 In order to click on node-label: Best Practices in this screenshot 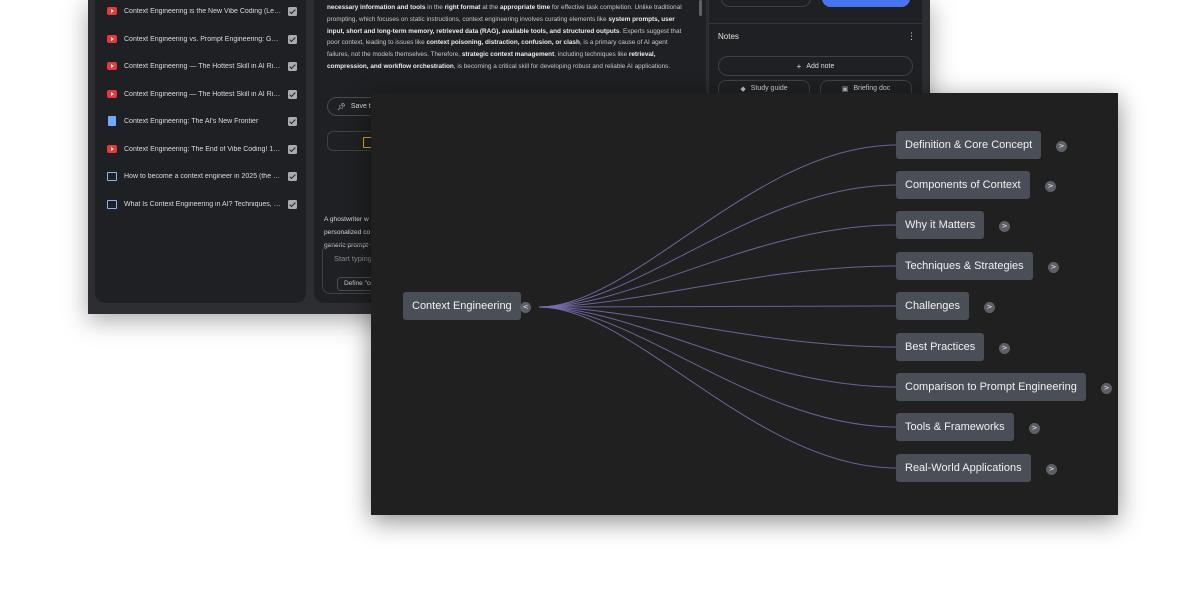, I will do `click(940, 347)`.